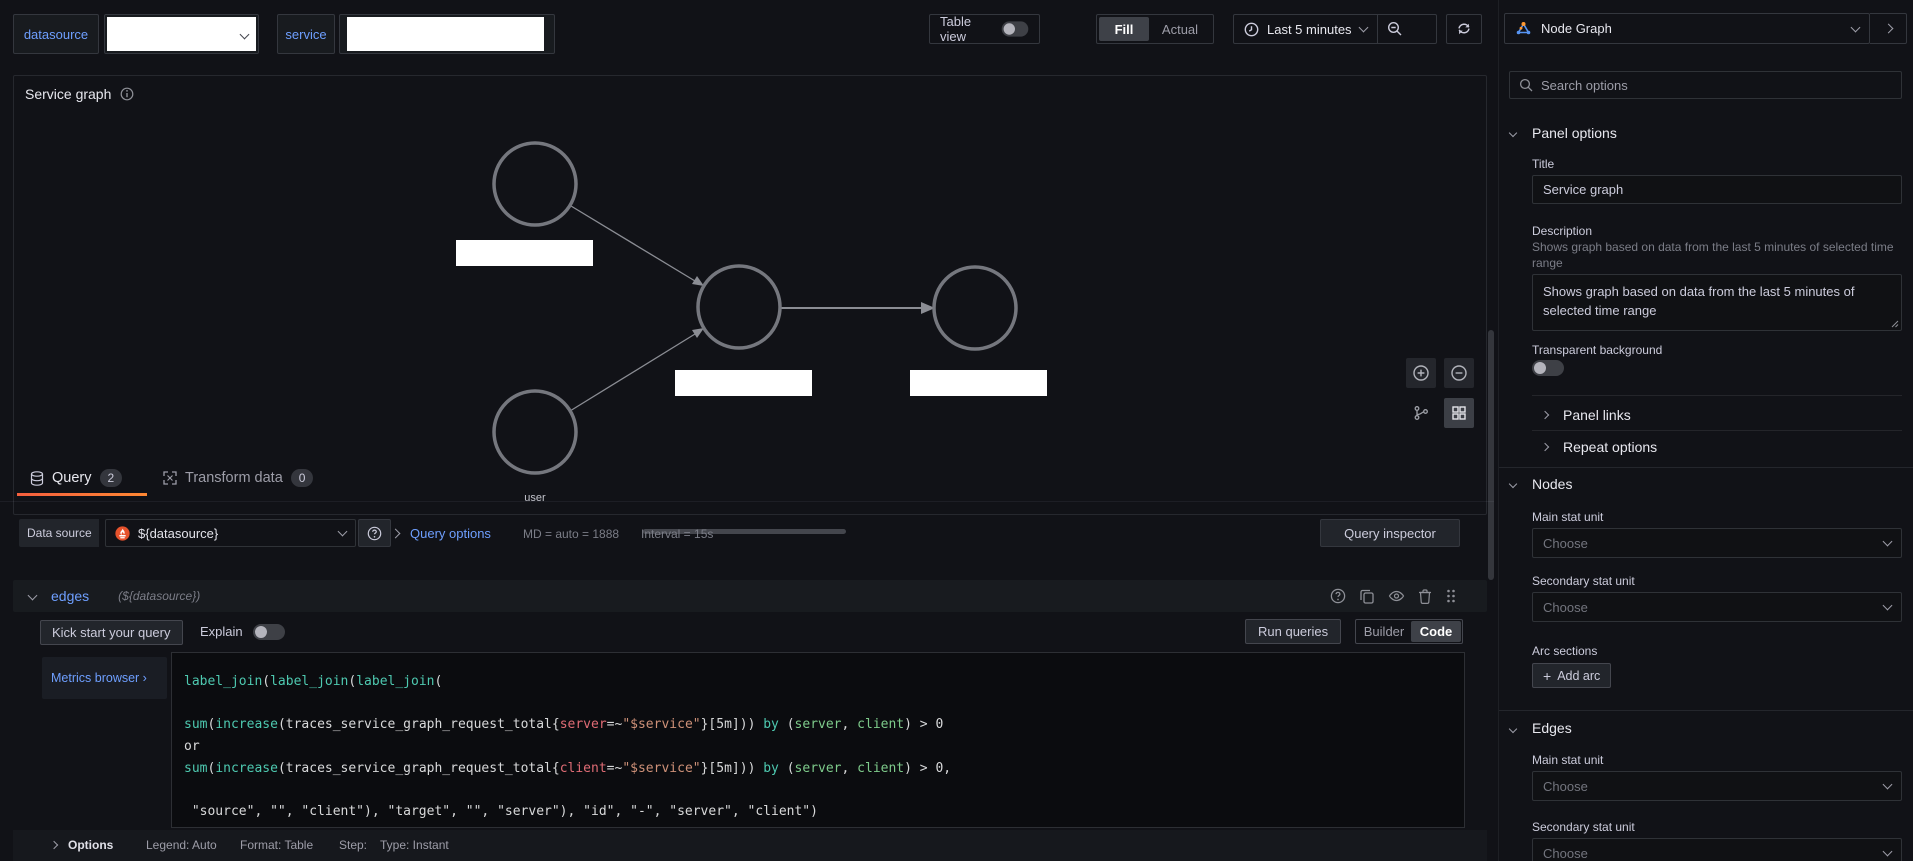 The image size is (1913, 861). I want to click on table-view-label: Table view, so click(956, 29).